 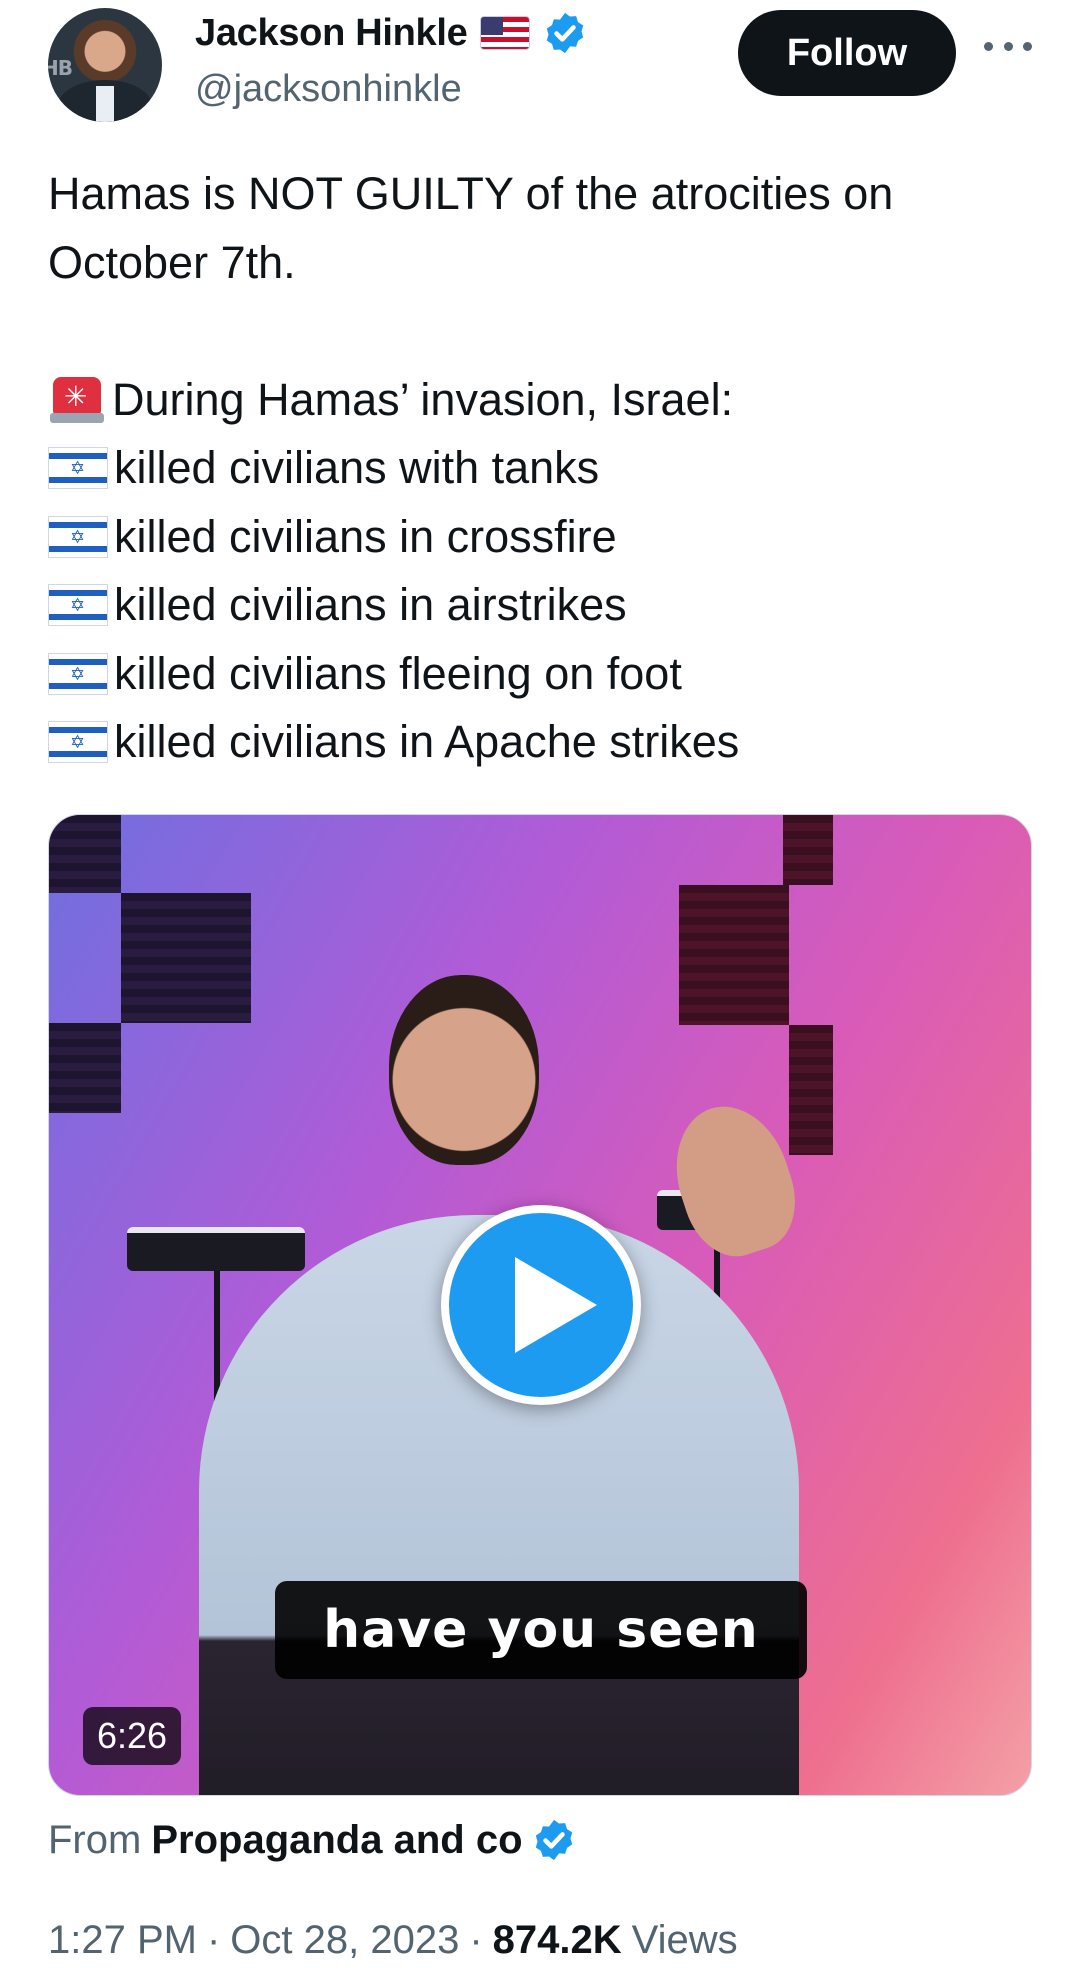 I want to click on avatar-shirt, so click(x=105, y=104).